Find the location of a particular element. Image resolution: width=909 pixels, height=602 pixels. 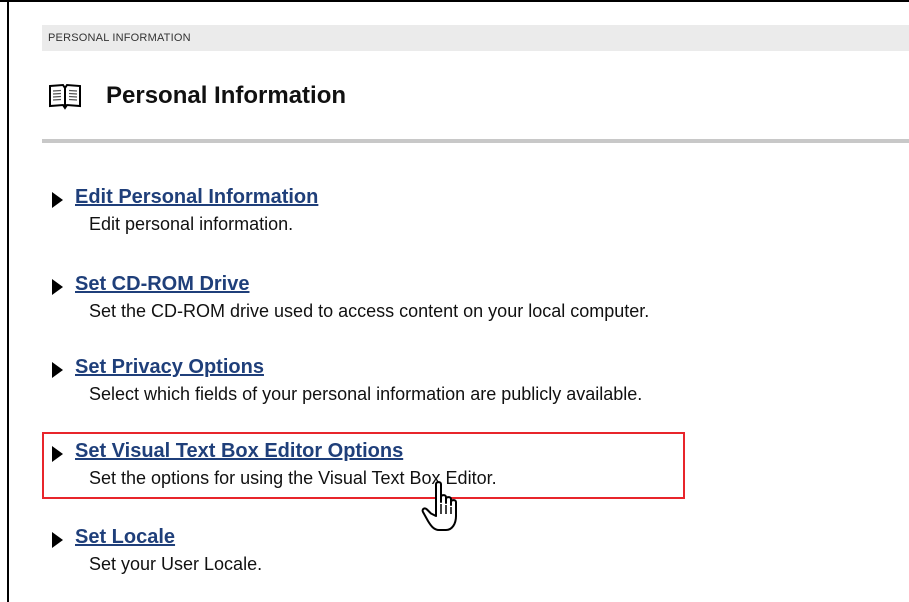

set-privacy-options-link: Set Privacy Options is located at coordinates (169, 367).